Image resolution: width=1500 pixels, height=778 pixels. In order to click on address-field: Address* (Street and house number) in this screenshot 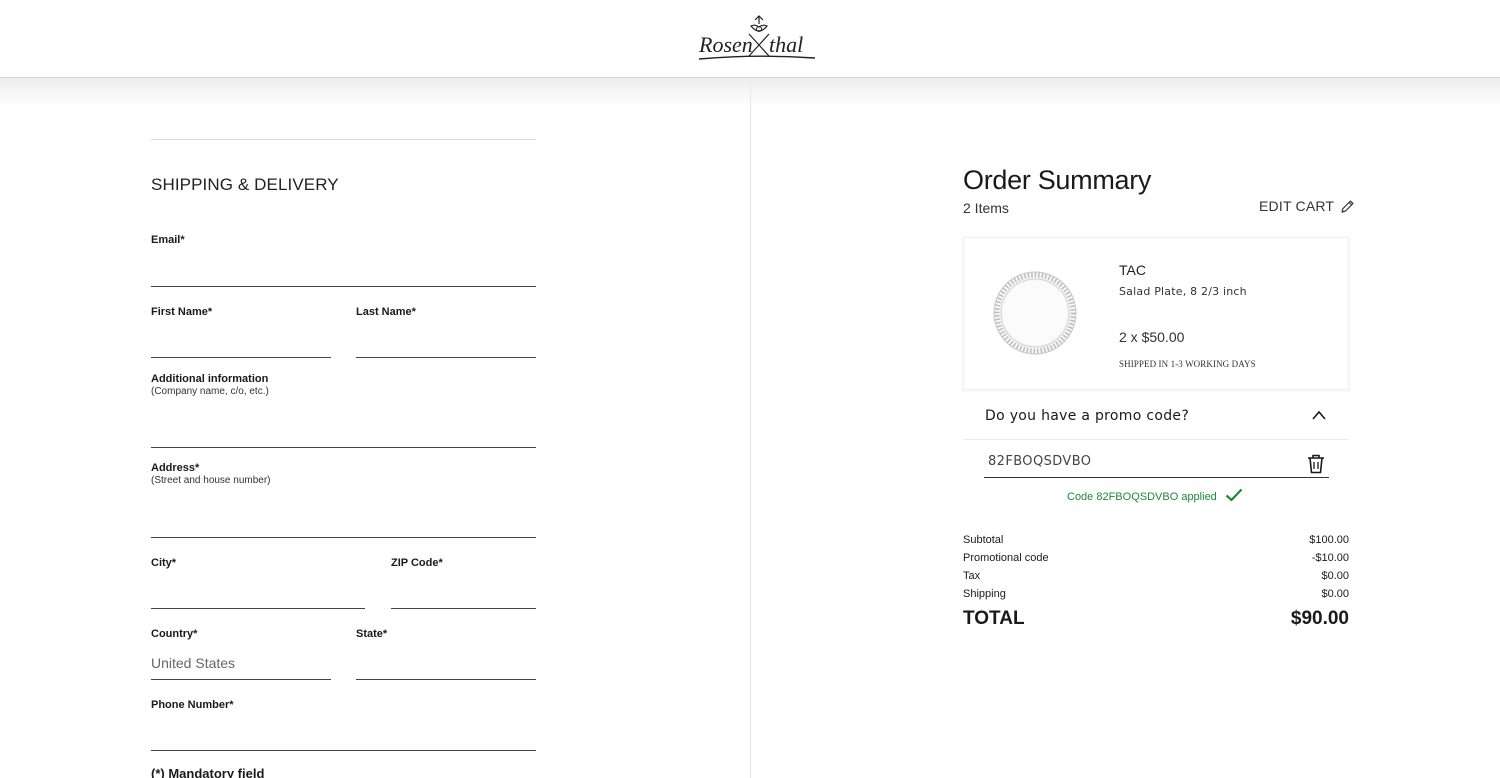, I will do `click(343, 500)`.